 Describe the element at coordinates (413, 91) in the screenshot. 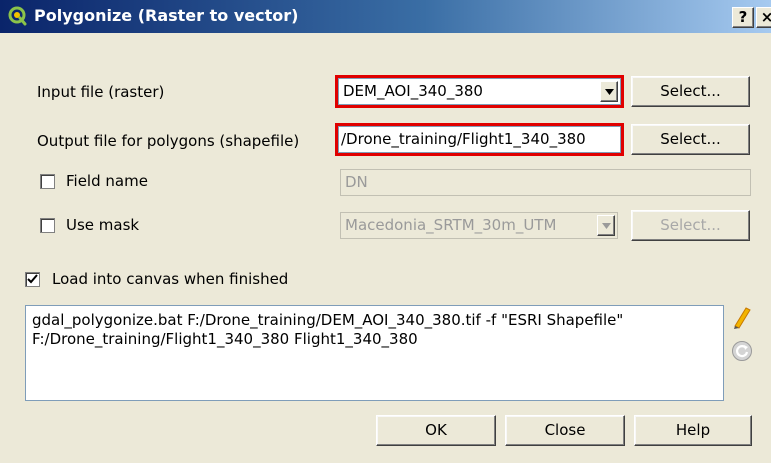

I see `input-file-value: DEM_AOI_340_380` at that location.